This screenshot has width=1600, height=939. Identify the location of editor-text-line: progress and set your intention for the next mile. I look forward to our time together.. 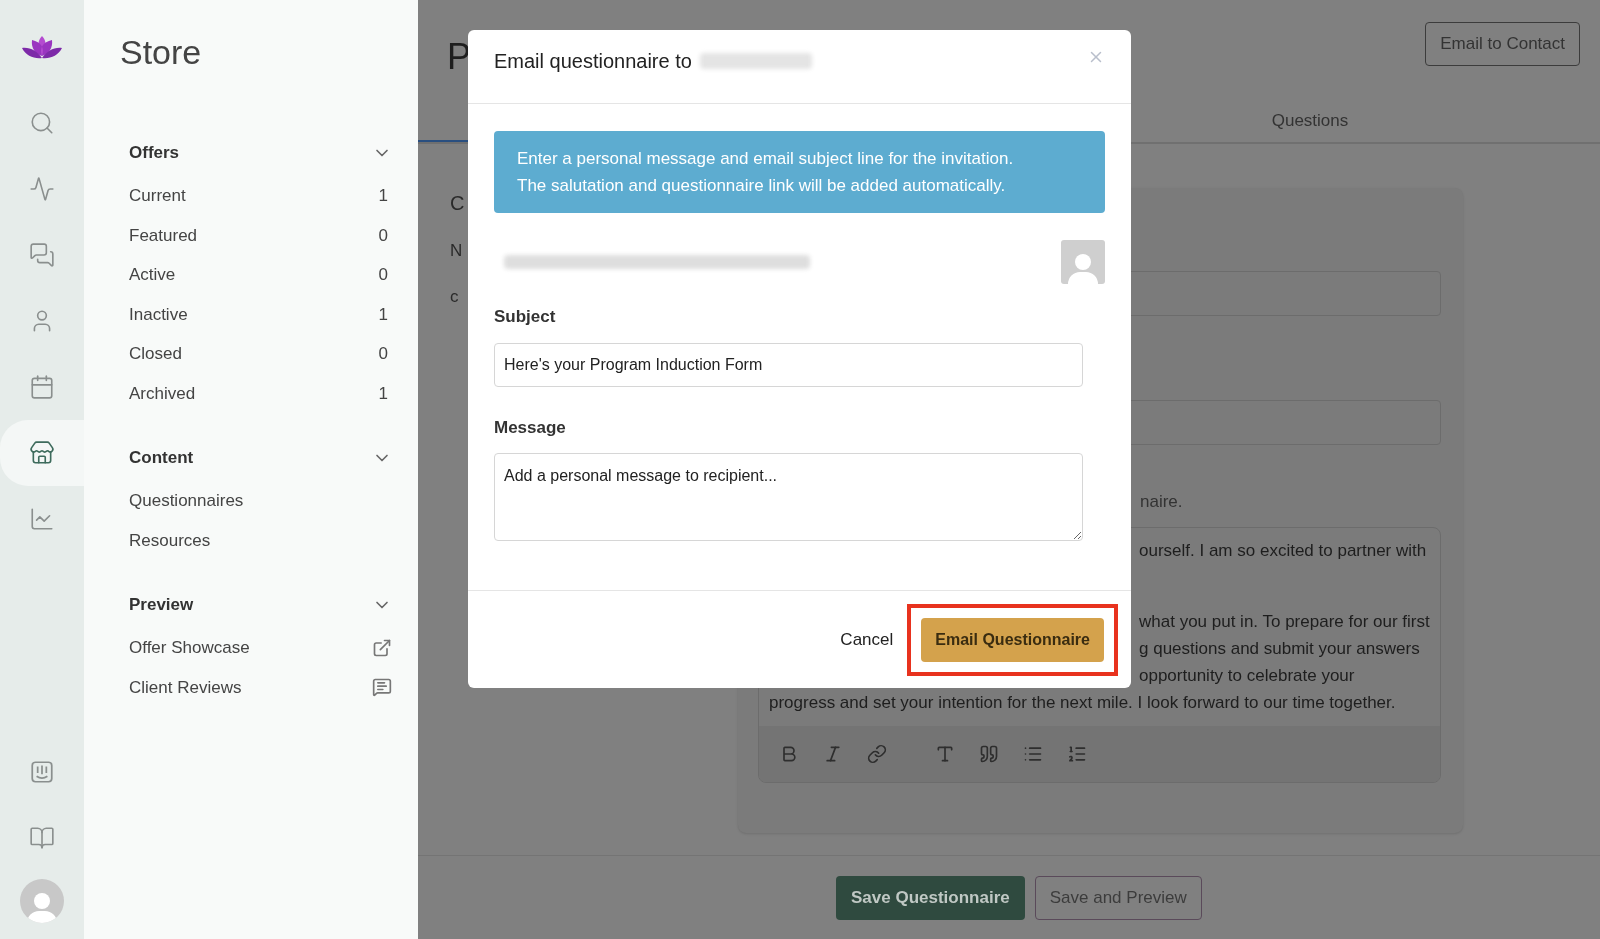
(1082, 702).